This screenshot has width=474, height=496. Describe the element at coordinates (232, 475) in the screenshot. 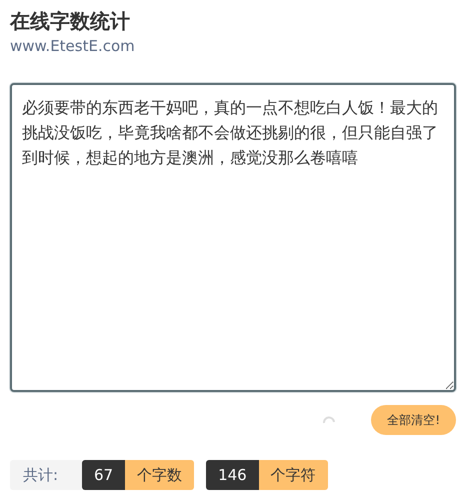

I see `count-value: 146` at that location.